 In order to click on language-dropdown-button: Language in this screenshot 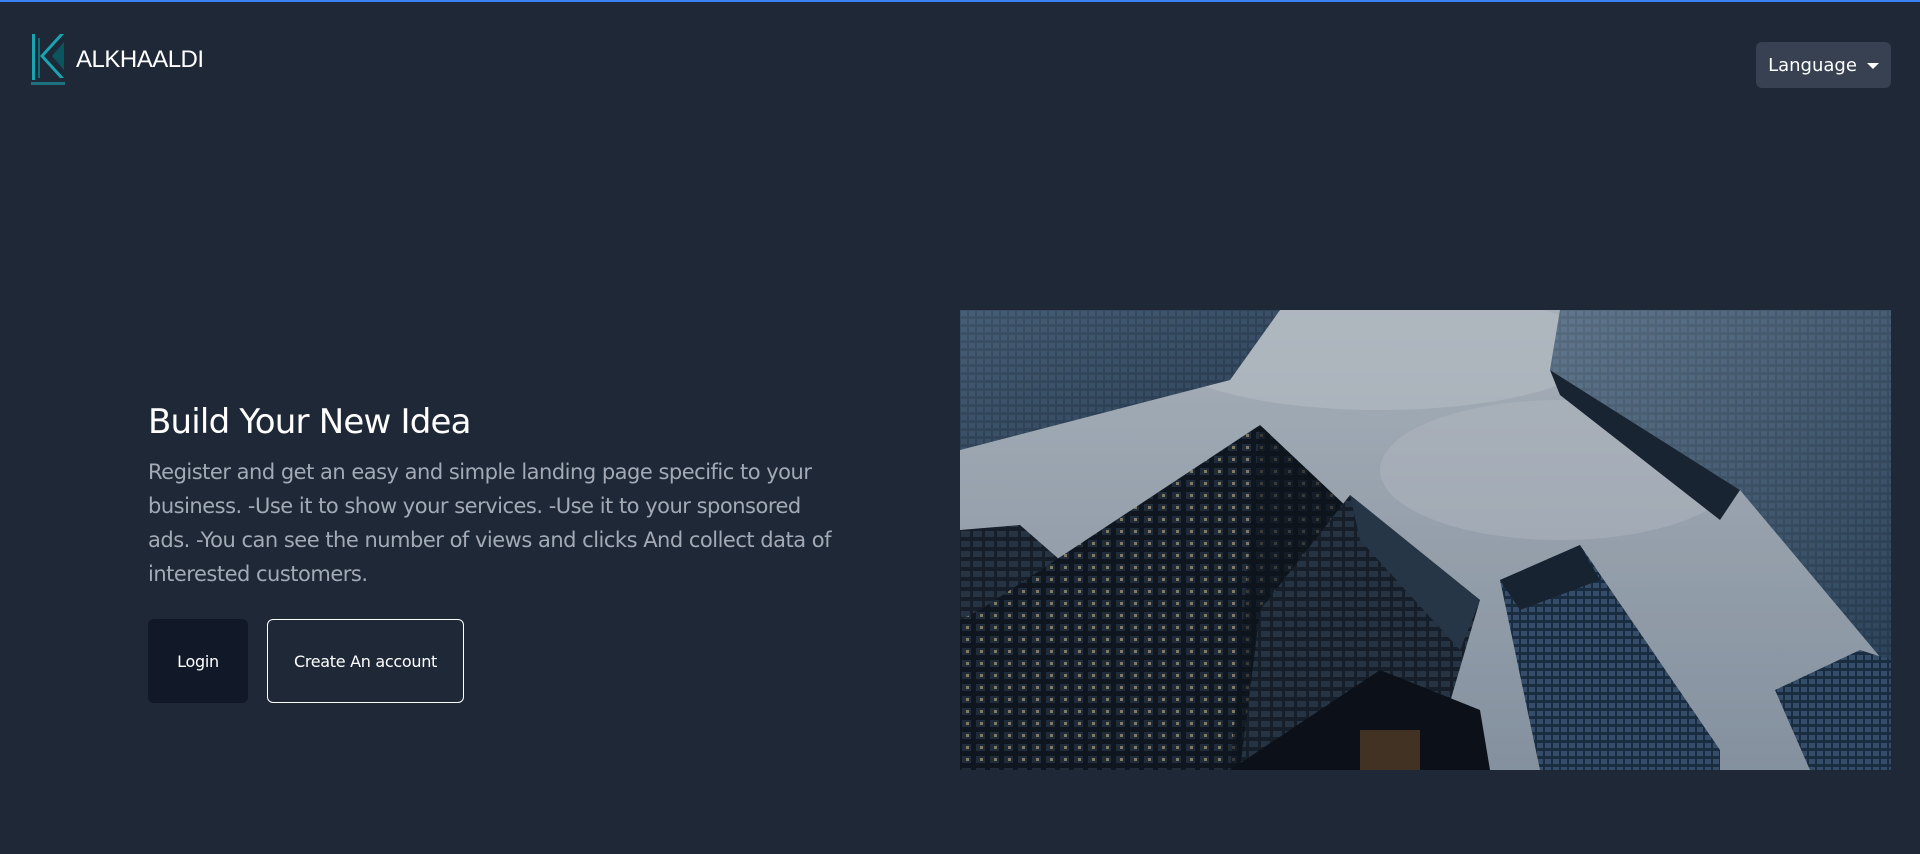, I will do `click(1823, 65)`.